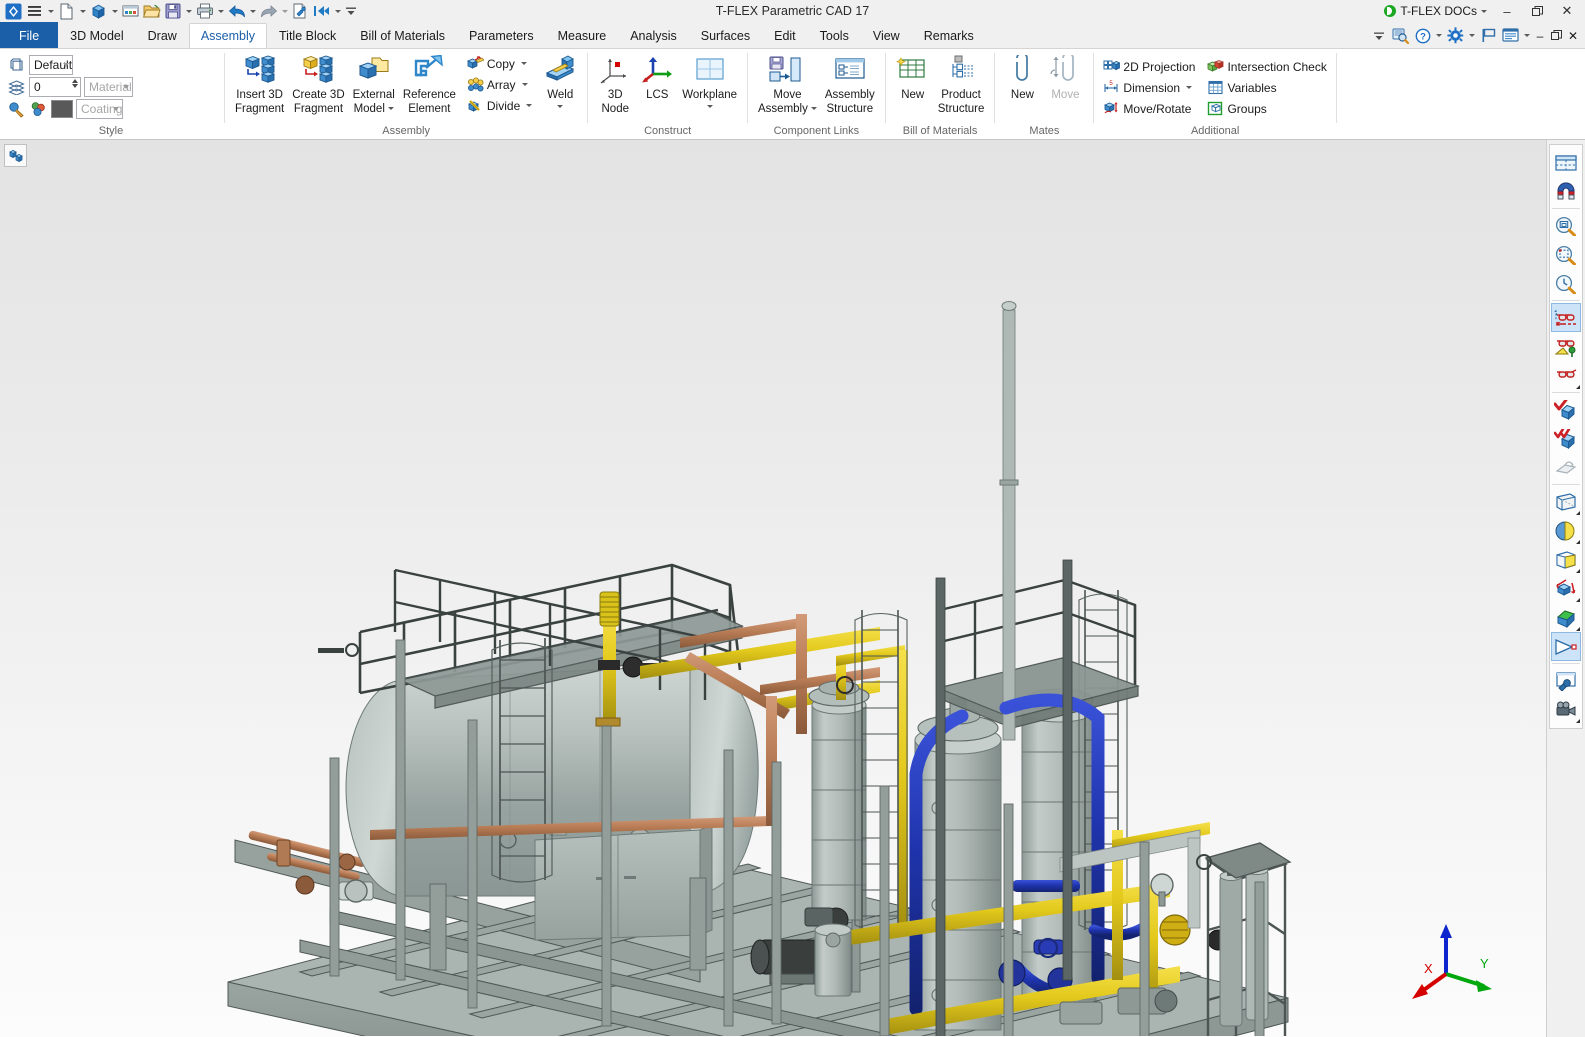 This screenshot has width=1585, height=1037. Describe the element at coordinates (1566, 530) in the screenshot. I see `render-quality-icon` at that location.